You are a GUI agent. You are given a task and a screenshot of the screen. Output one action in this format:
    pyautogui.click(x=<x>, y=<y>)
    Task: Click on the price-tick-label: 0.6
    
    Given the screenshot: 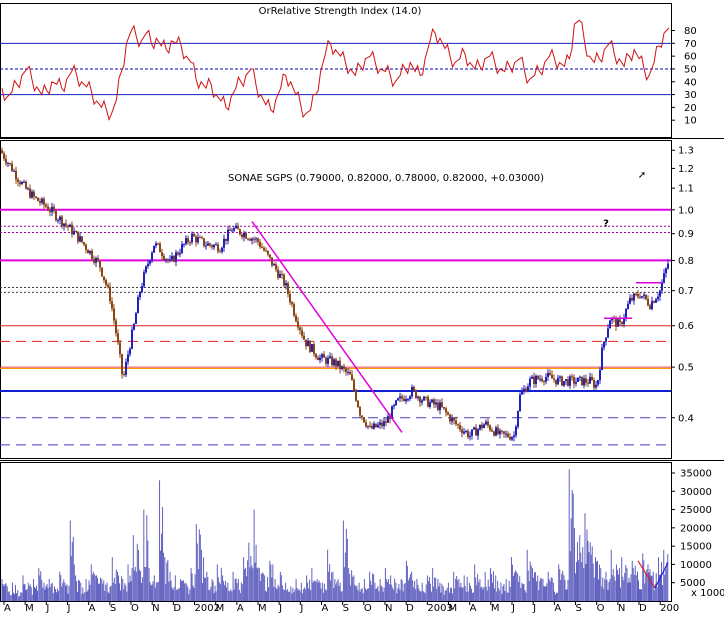 What is the action you would take?
    pyautogui.click(x=686, y=326)
    